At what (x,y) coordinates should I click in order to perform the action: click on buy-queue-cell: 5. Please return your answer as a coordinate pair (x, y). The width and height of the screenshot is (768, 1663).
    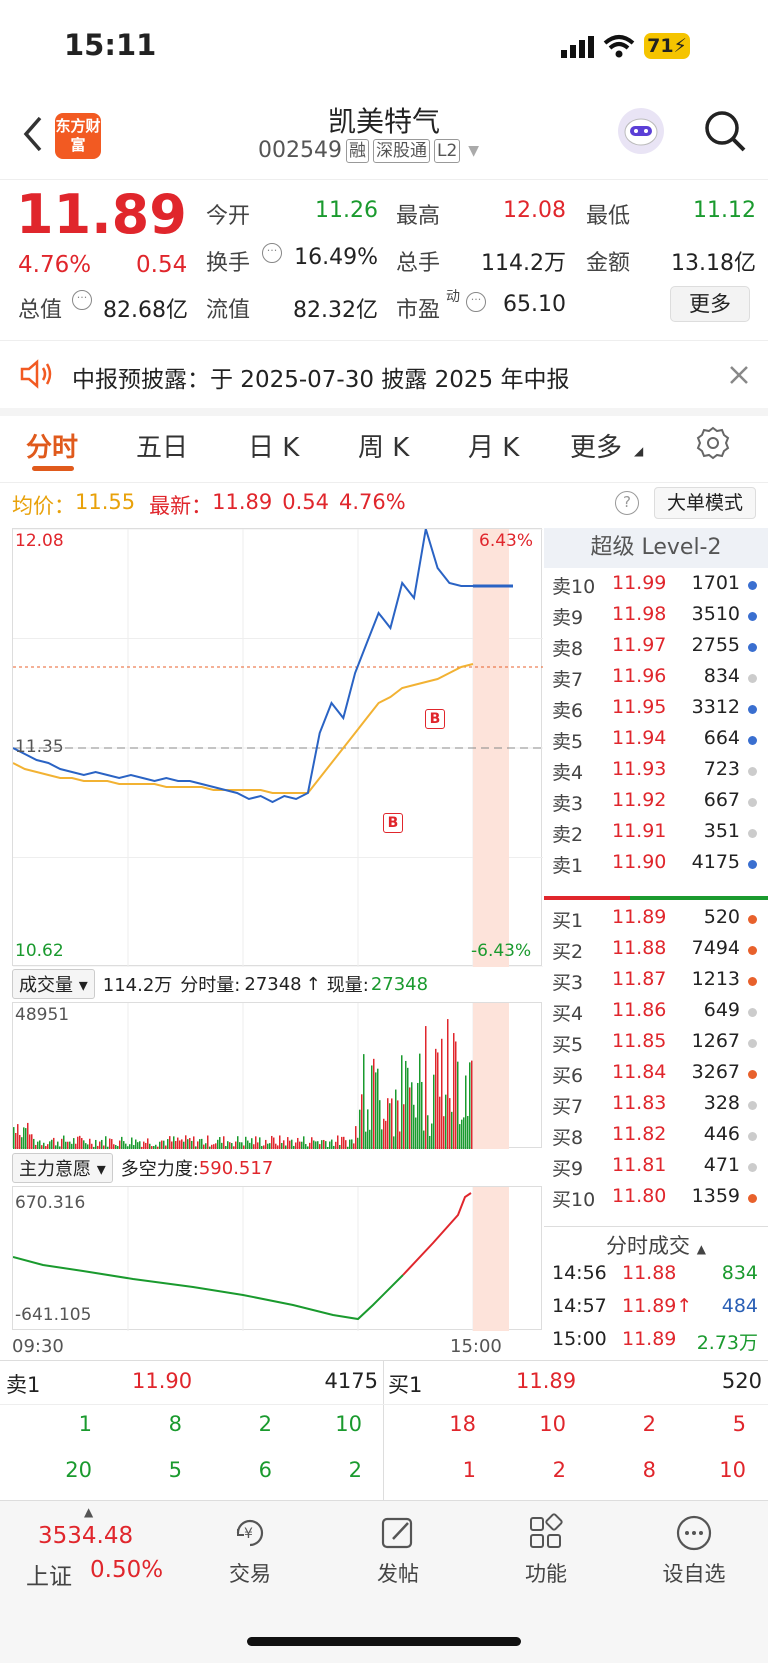
    Looking at the image, I should click on (739, 1424).